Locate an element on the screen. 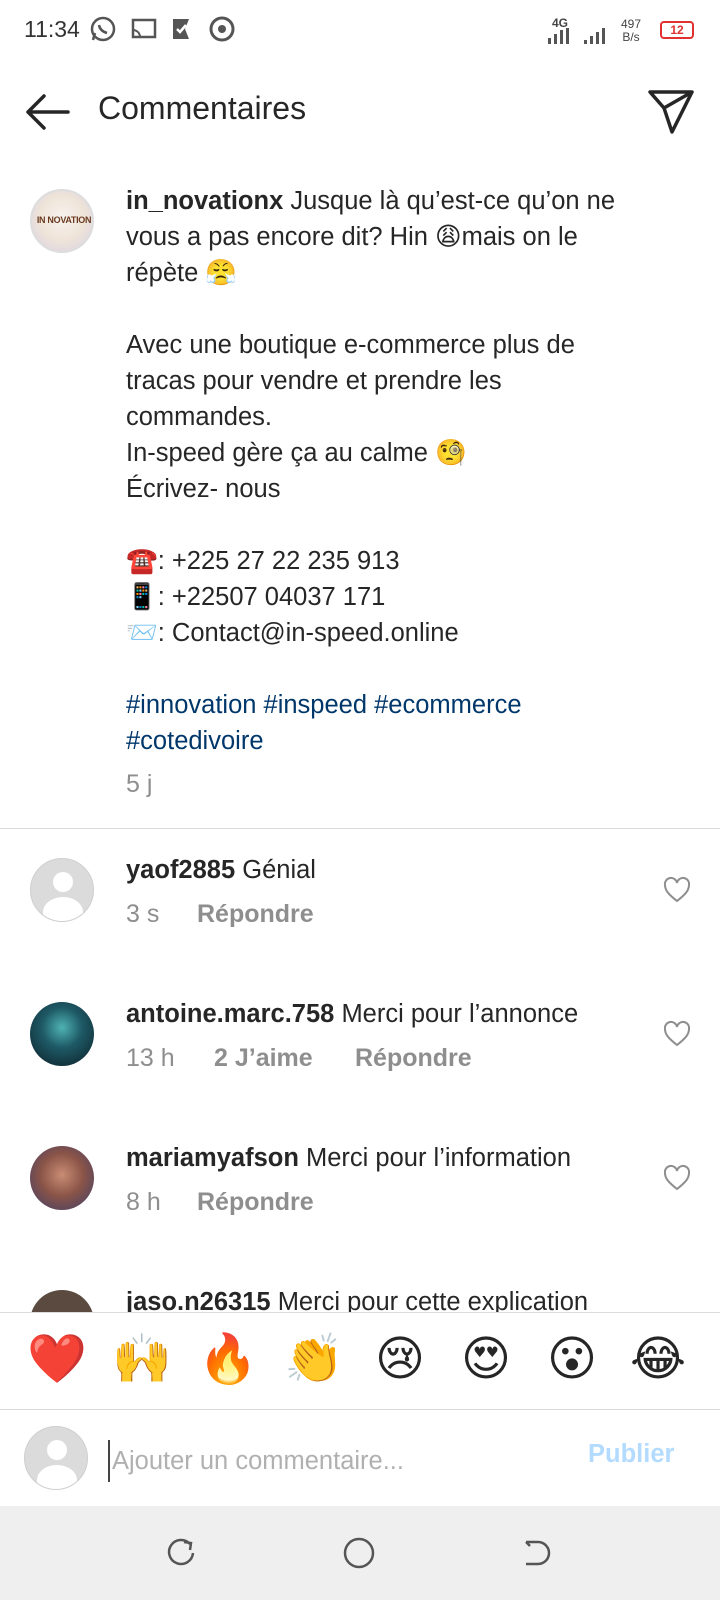 This screenshot has width=720, height=1600. publish-button: Publier is located at coordinates (631, 1454).